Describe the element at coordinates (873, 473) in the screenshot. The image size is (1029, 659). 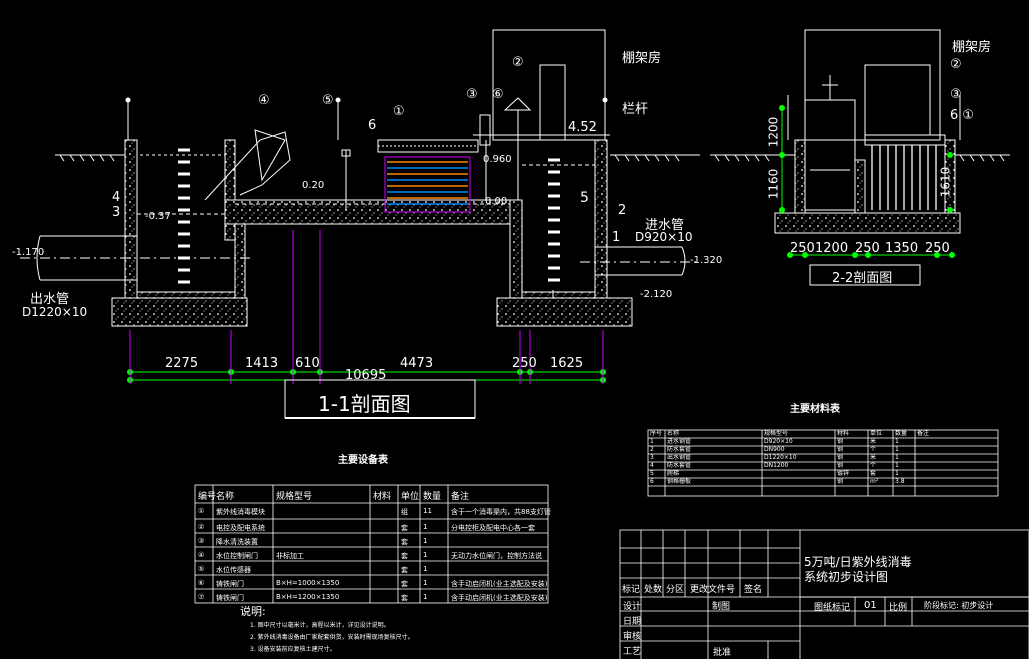
I see `materials-cell: 套` at that location.